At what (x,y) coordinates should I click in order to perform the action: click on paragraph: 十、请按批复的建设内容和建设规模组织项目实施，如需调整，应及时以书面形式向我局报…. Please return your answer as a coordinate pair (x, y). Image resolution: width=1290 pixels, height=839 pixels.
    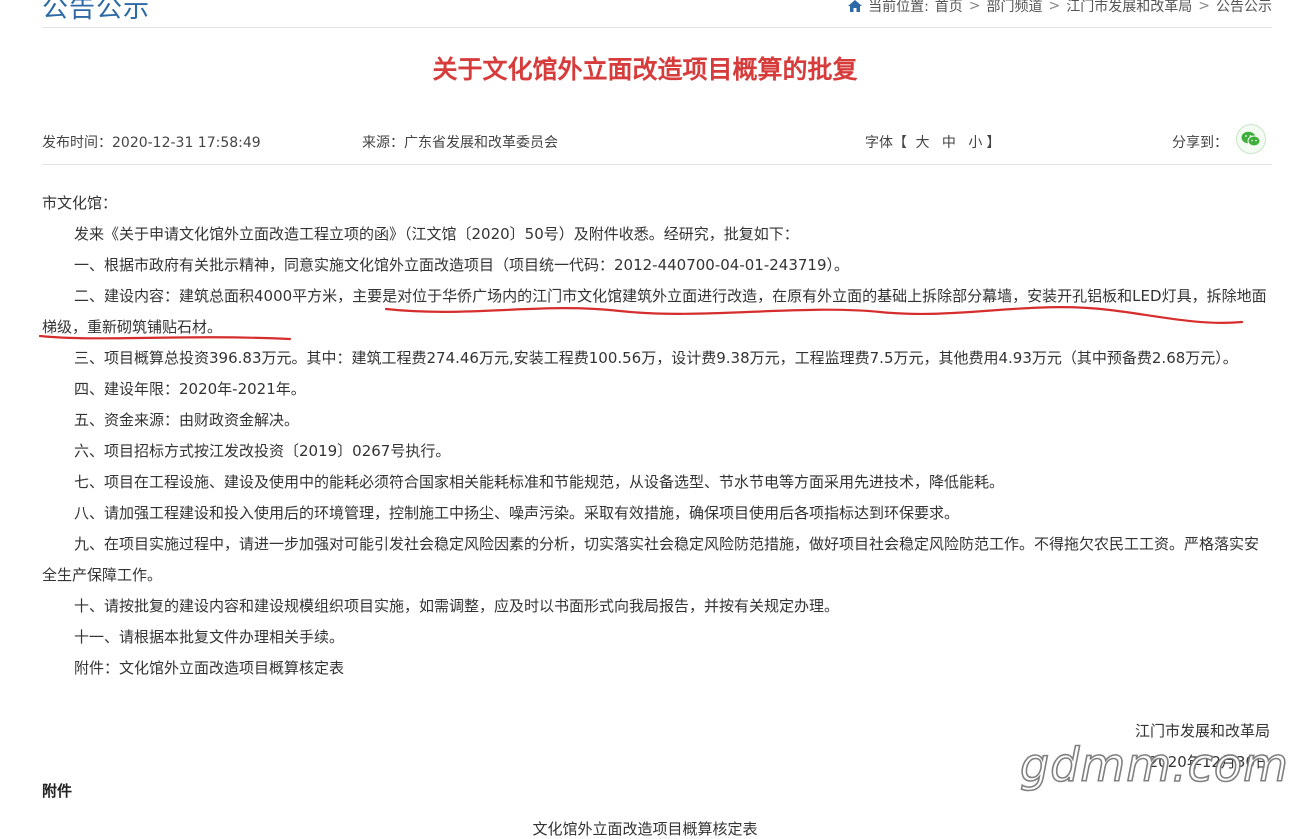
    Looking at the image, I should click on (457, 606).